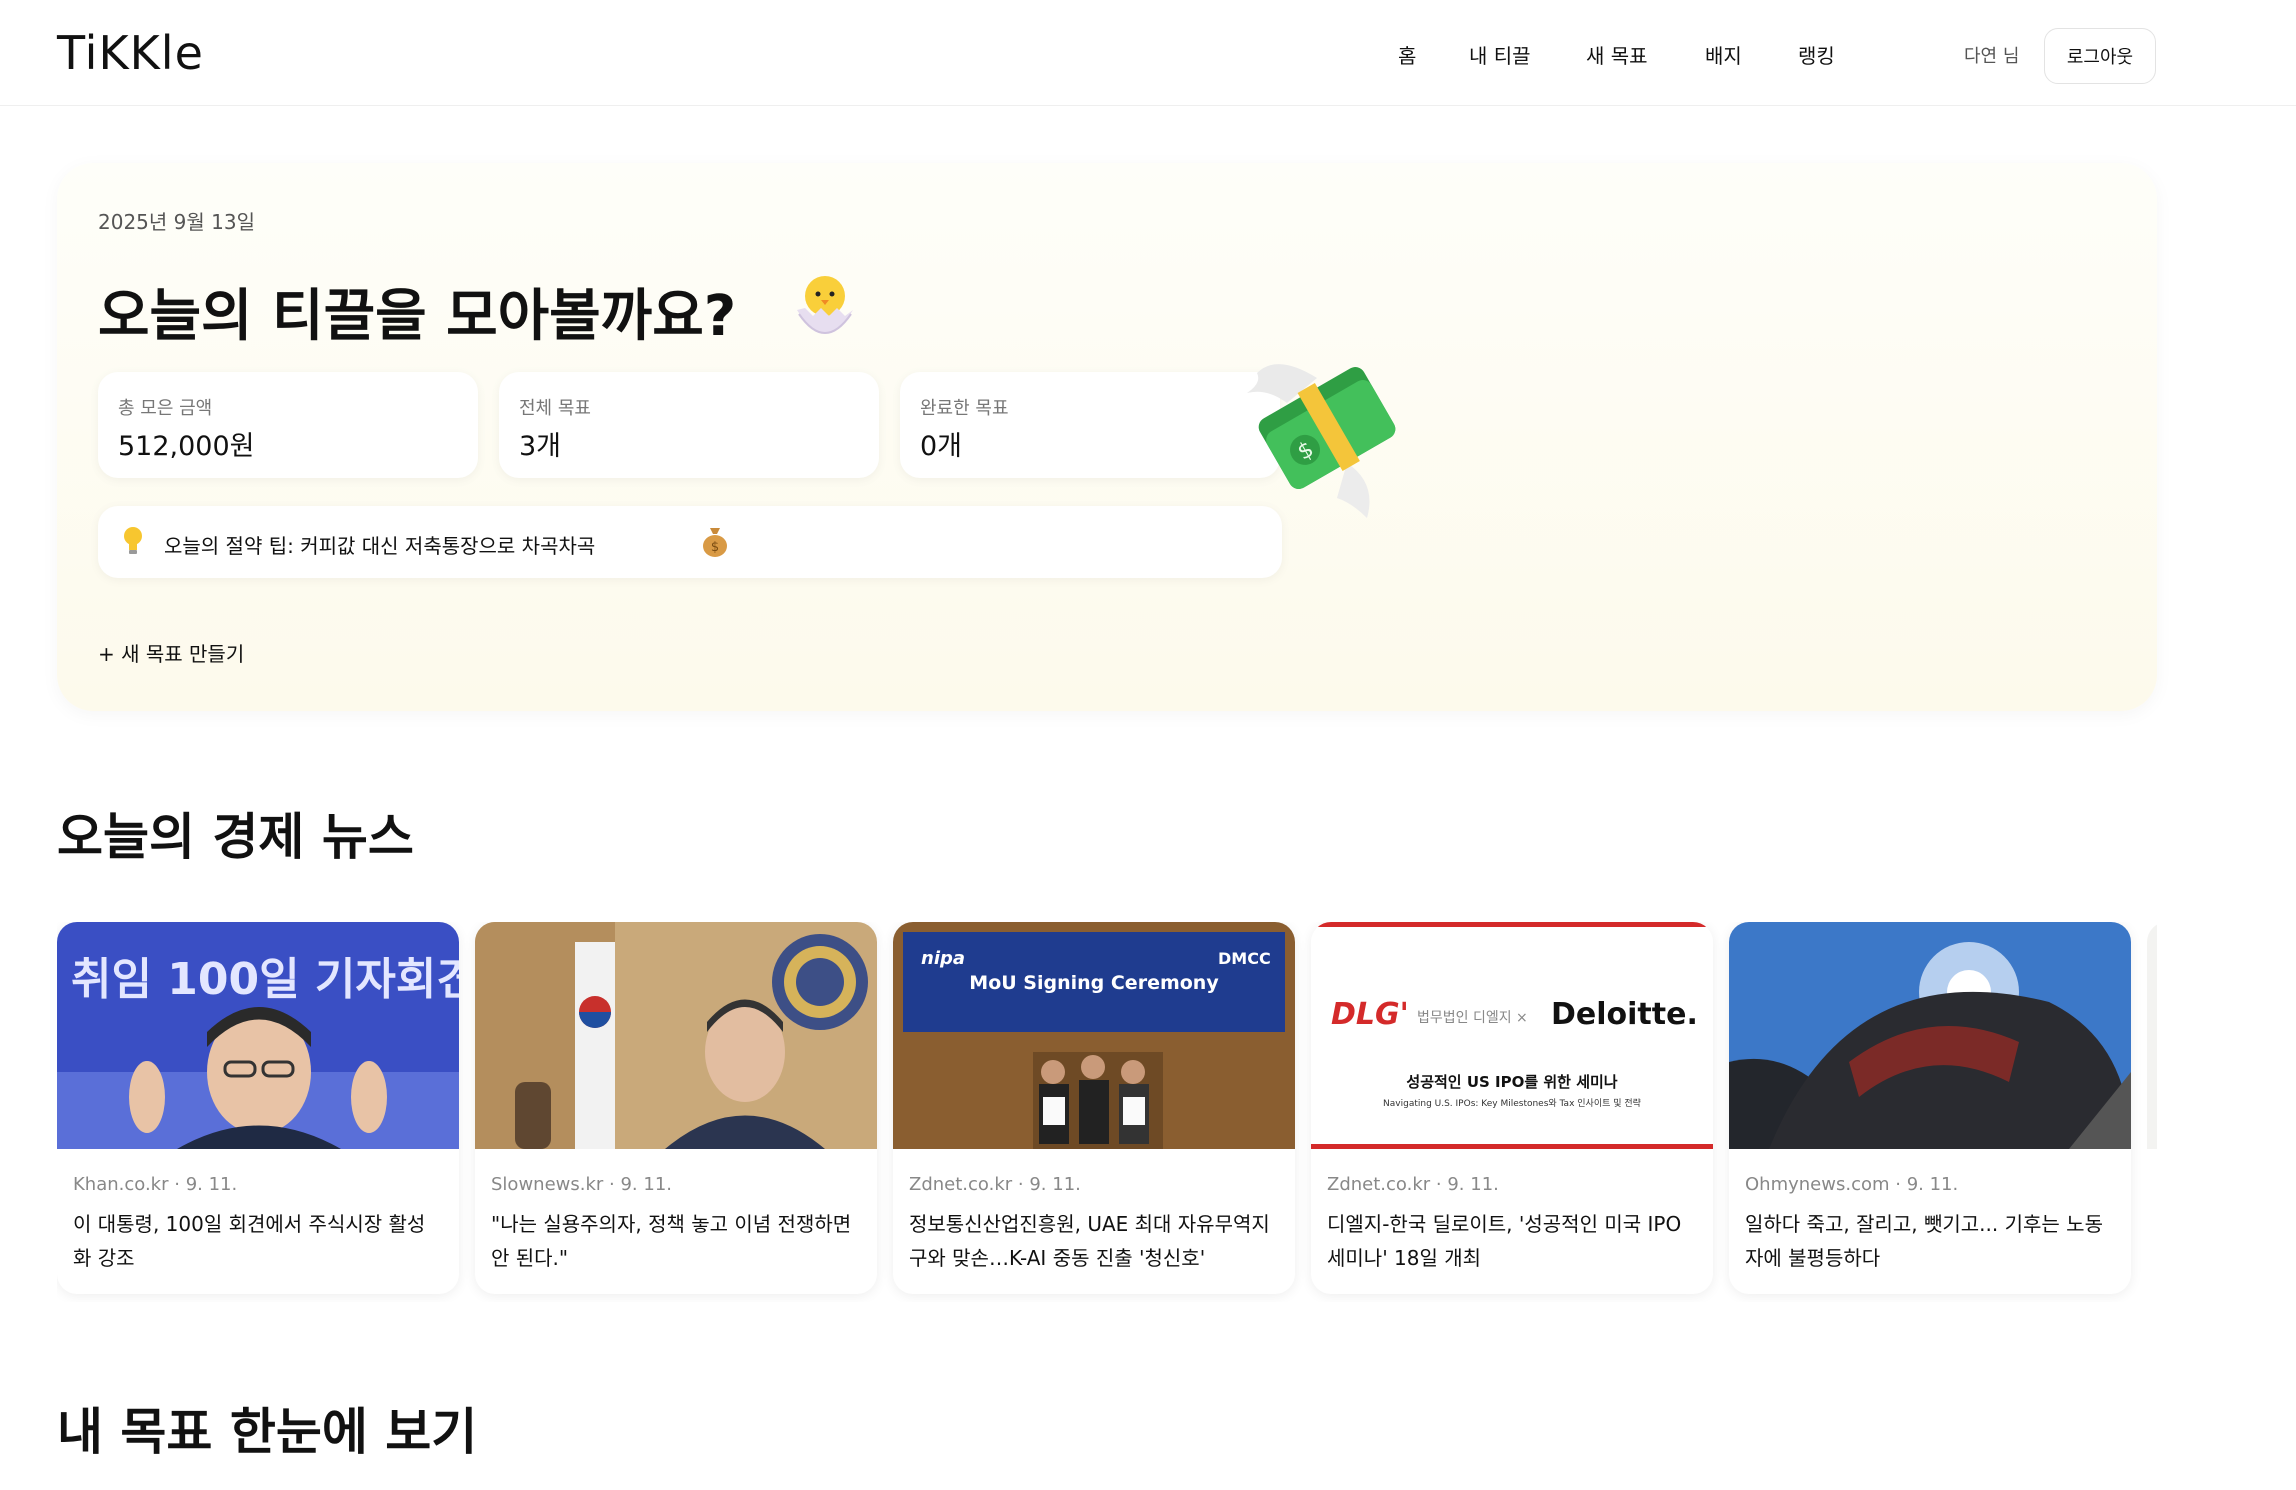 This screenshot has height=1490, width=2296. Describe the element at coordinates (171, 652) in the screenshot. I see `new-goal-link: + 새 목표 만들기` at that location.